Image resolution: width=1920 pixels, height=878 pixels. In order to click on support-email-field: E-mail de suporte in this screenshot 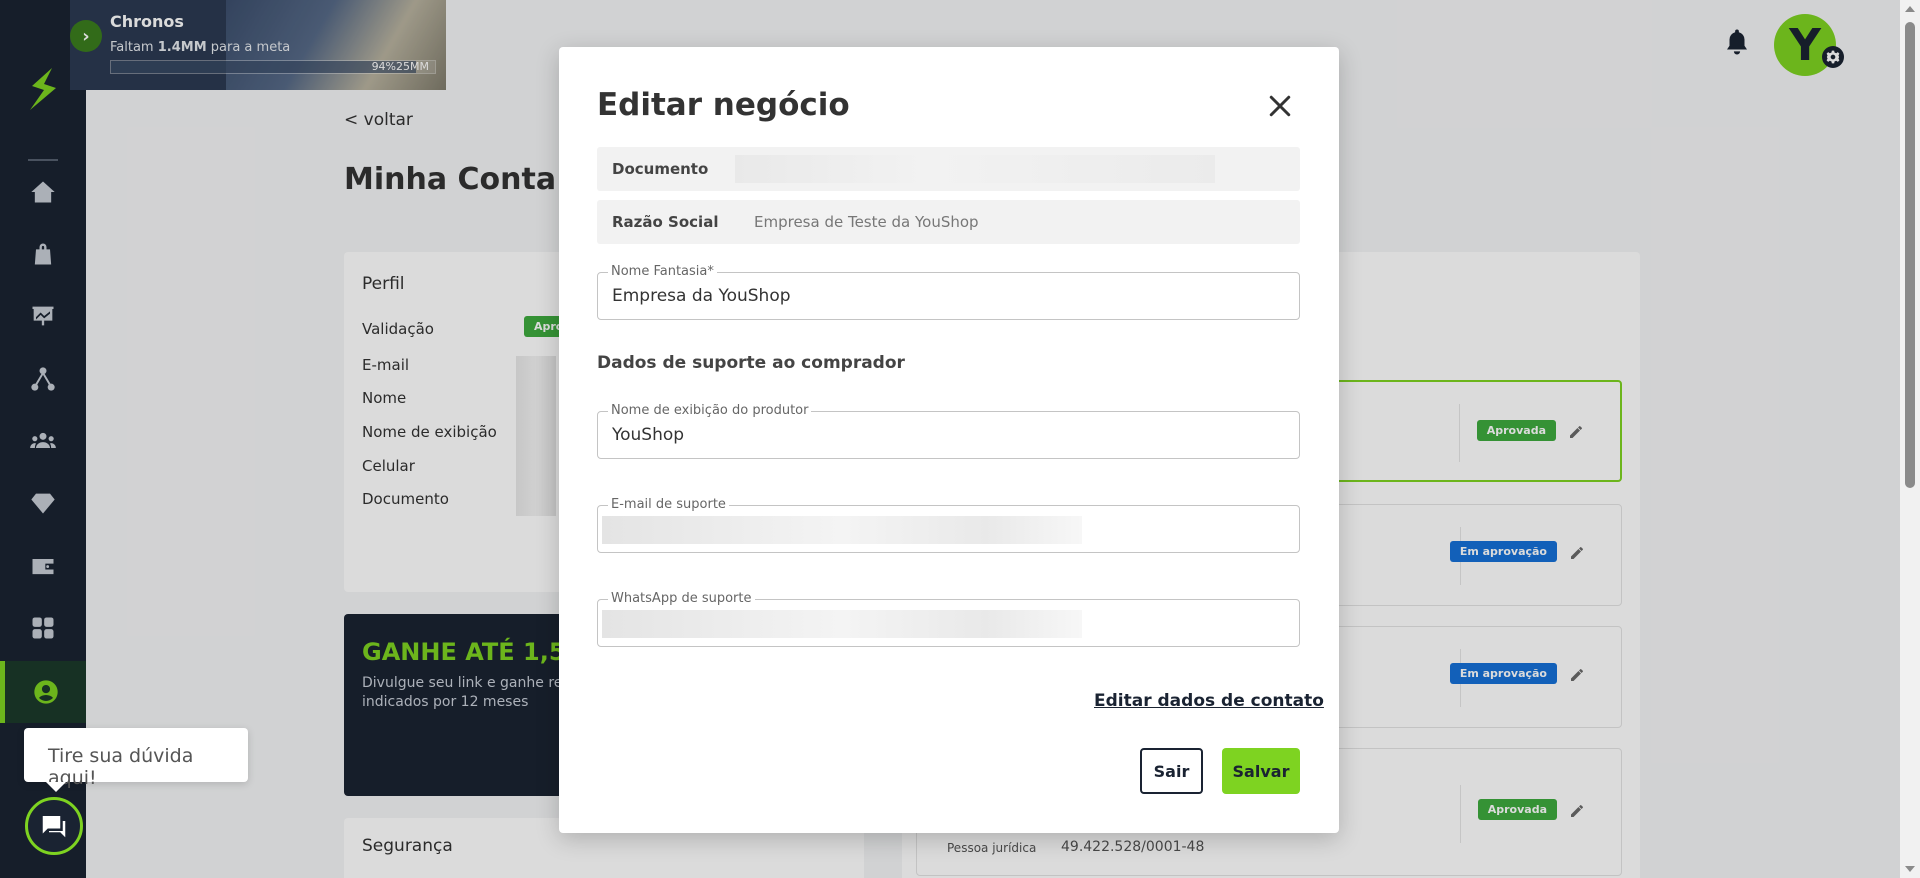, I will do `click(948, 525)`.